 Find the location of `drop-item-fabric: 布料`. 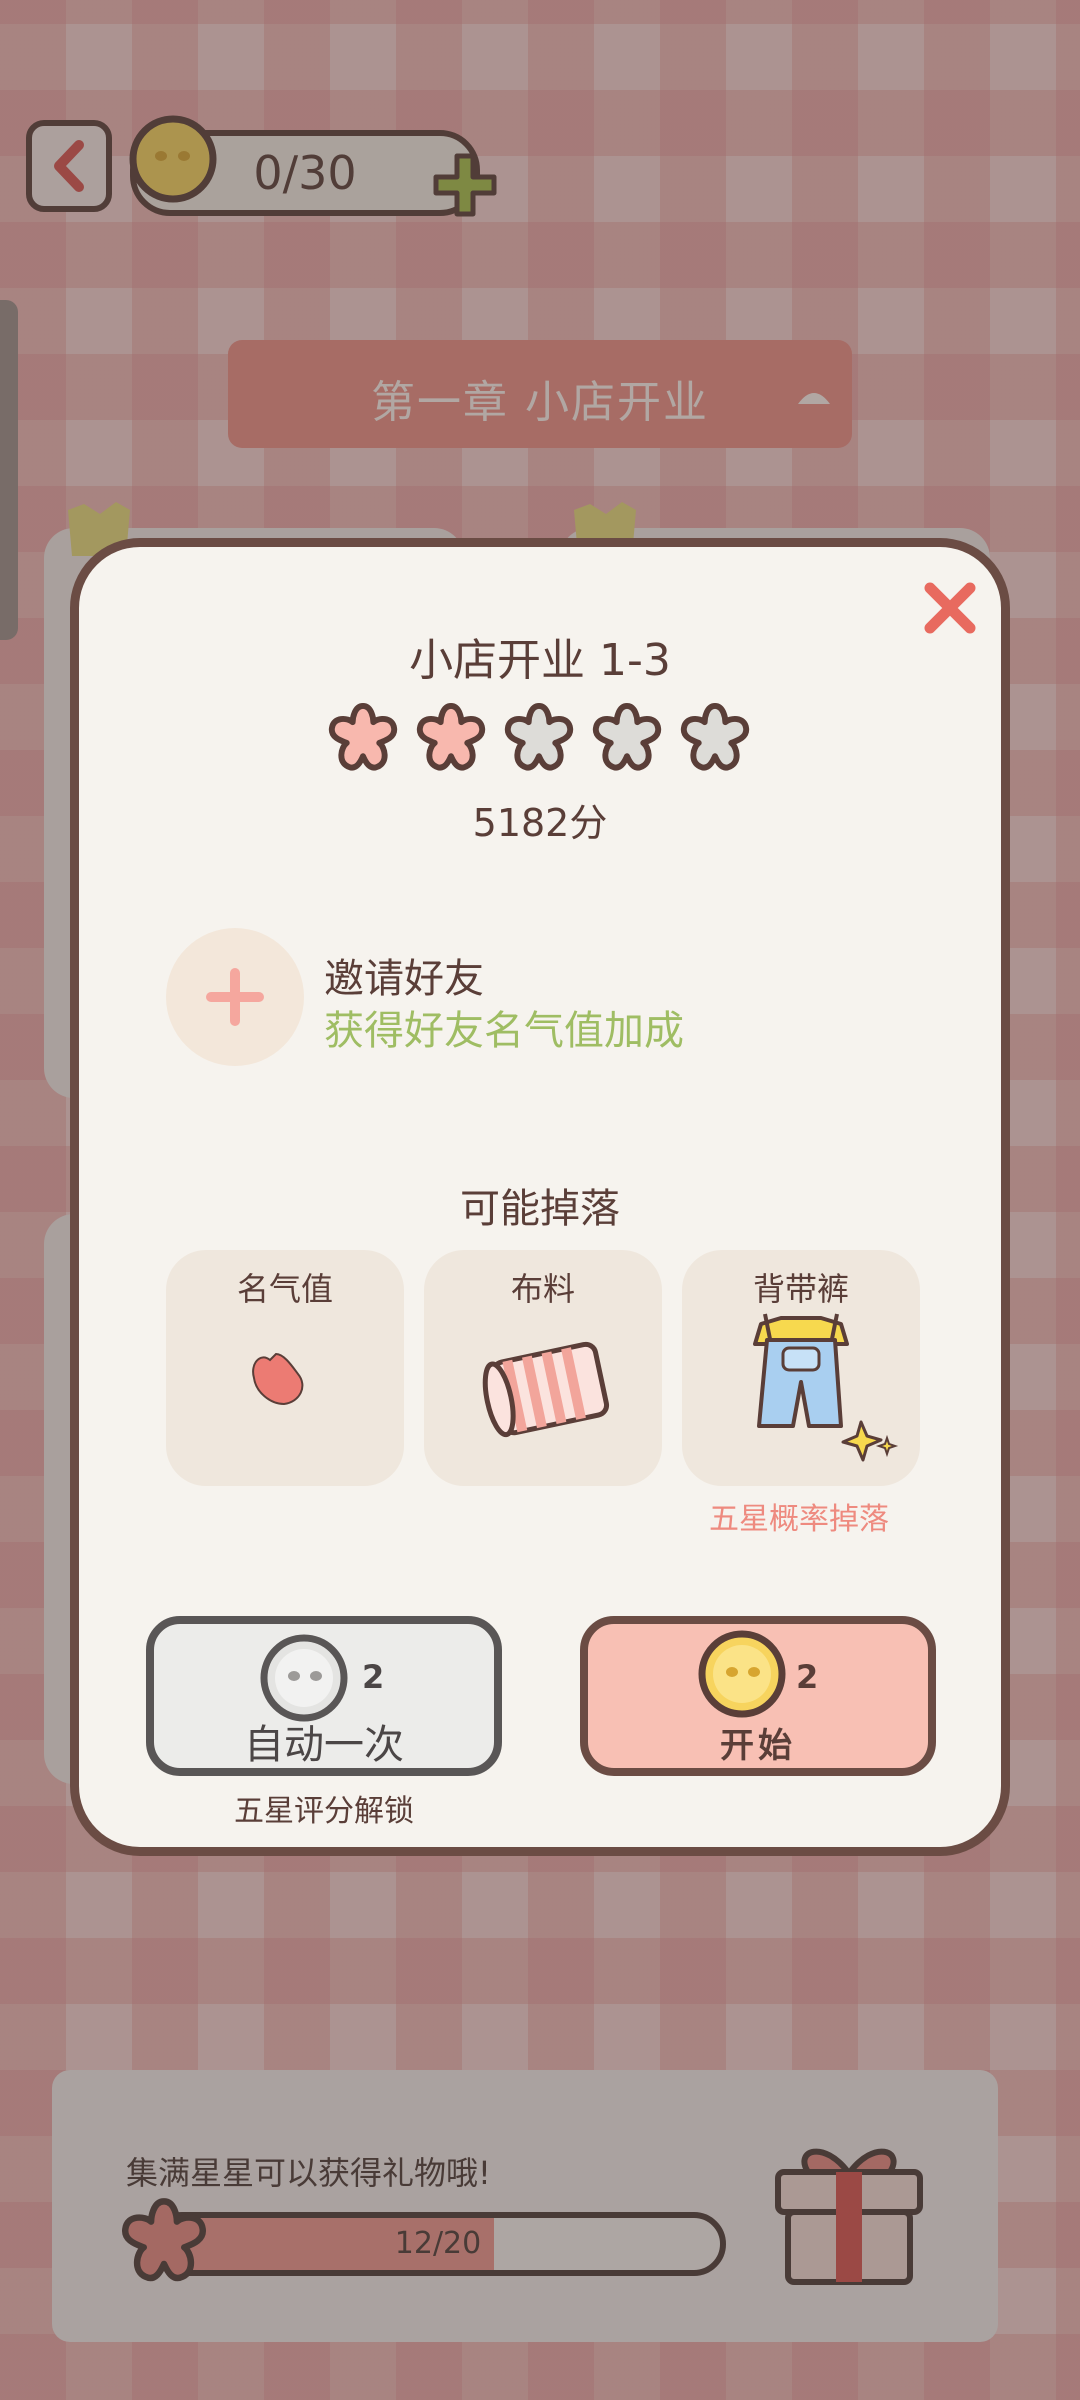

drop-item-fabric: 布料 is located at coordinates (543, 1368).